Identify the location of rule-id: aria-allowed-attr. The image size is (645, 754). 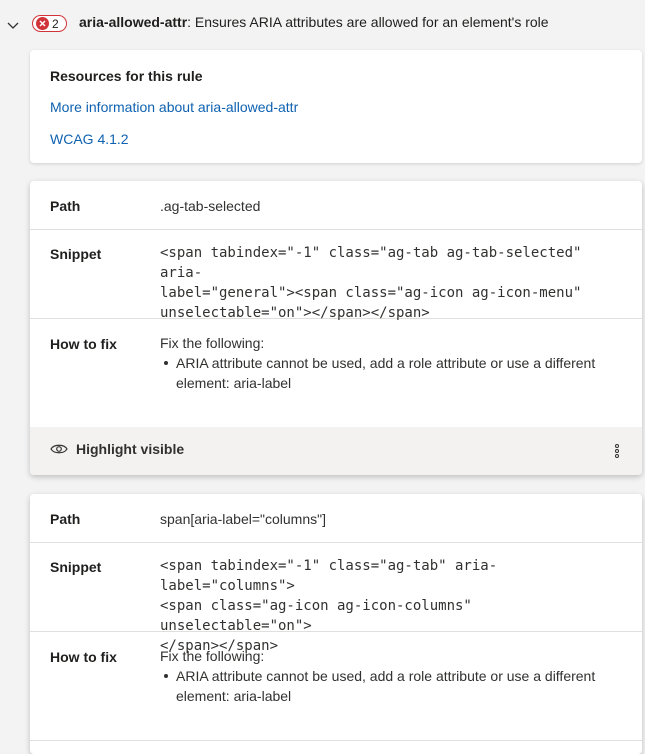
(133, 22).